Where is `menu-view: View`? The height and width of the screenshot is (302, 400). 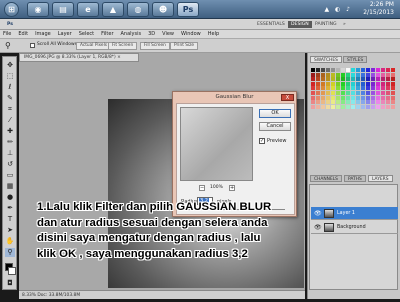
menu-view: View is located at coordinates (168, 34).